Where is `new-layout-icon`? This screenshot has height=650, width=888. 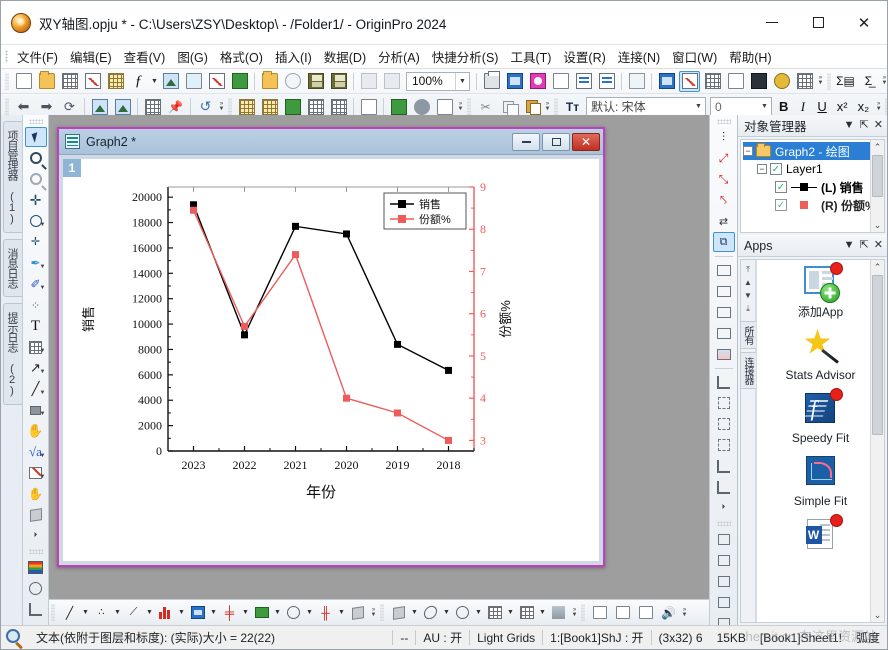 new-layout-icon is located at coordinates (170, 81).